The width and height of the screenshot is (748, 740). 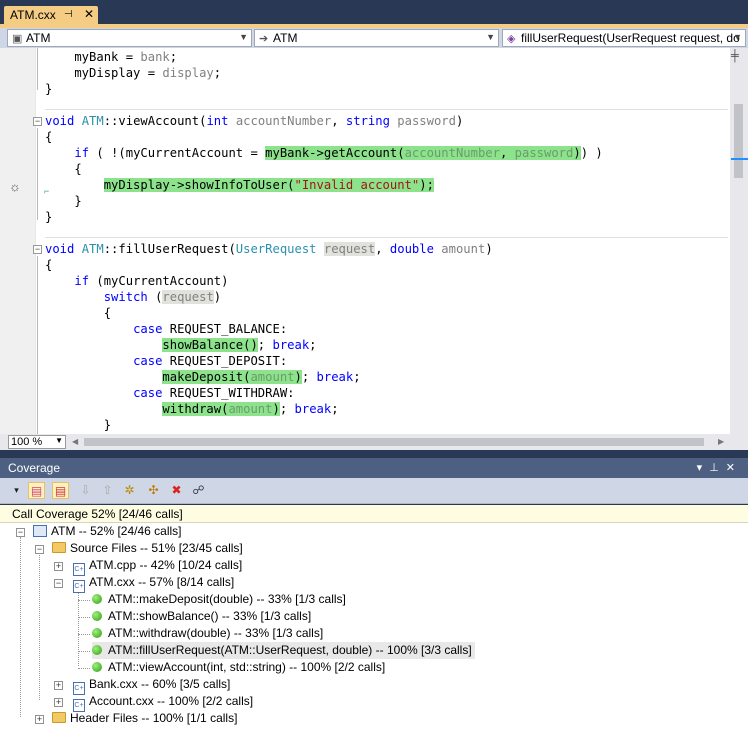 I want to click on tree-node-bank-cxx: C+ Bank.cxx -- 60% [3/5 calls], so click(x=151, y=685).